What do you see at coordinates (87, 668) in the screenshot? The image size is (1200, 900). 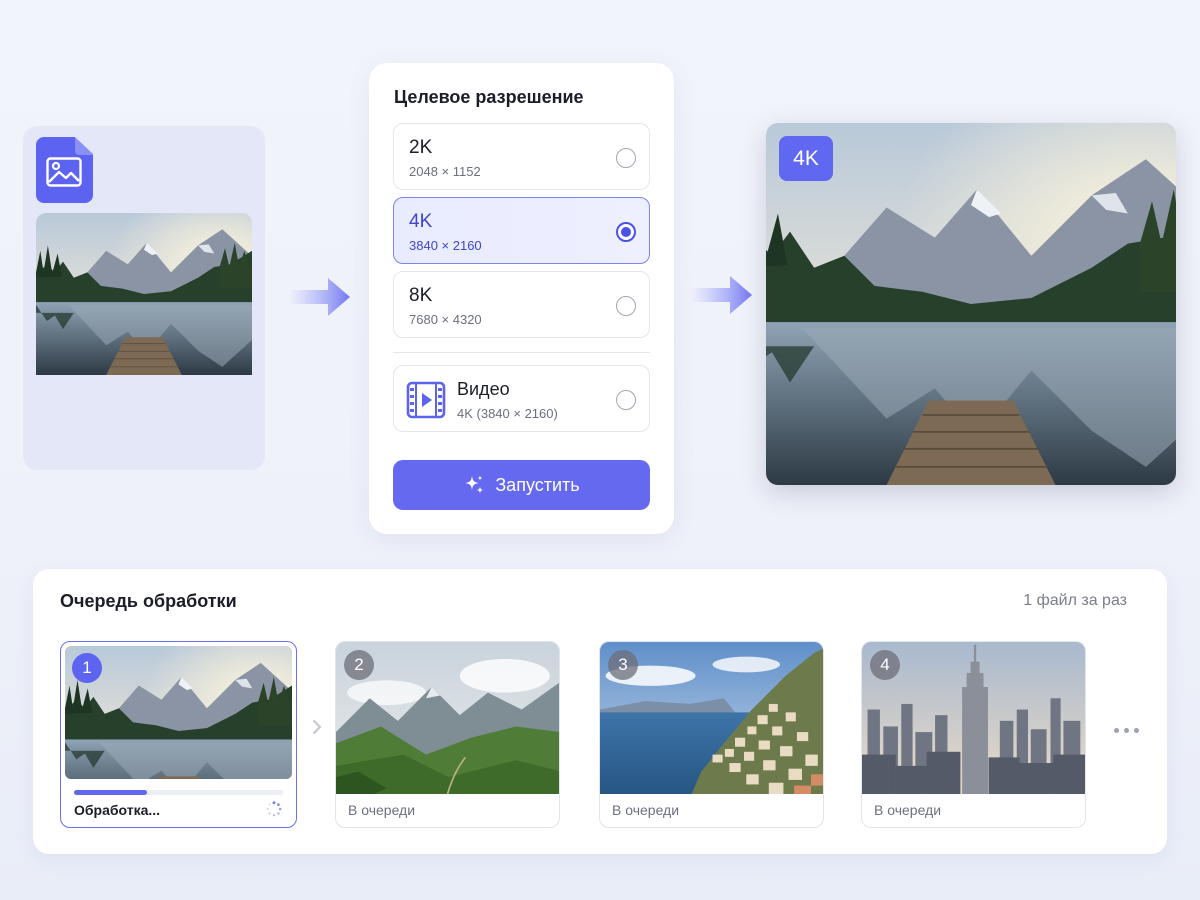 I see `queue-number: 1` at bounding box center [87, 668].